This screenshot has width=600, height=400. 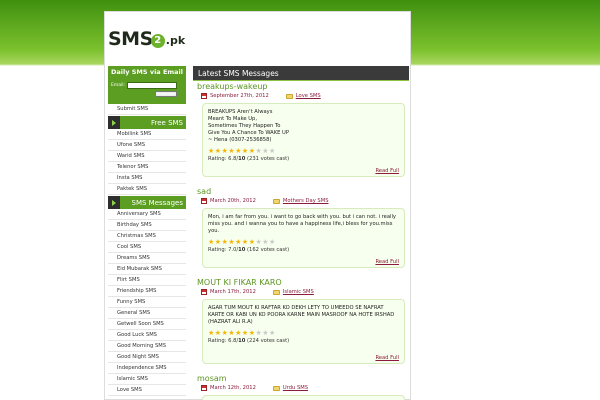 I want to click on sidebar-item-sms-category: Independence SMS, so click(x=147, y=368).